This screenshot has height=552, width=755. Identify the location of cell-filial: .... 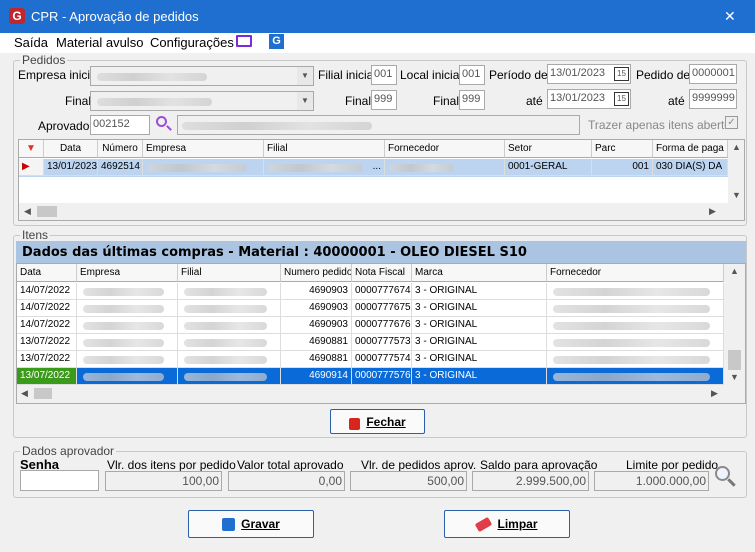
(324, 167).